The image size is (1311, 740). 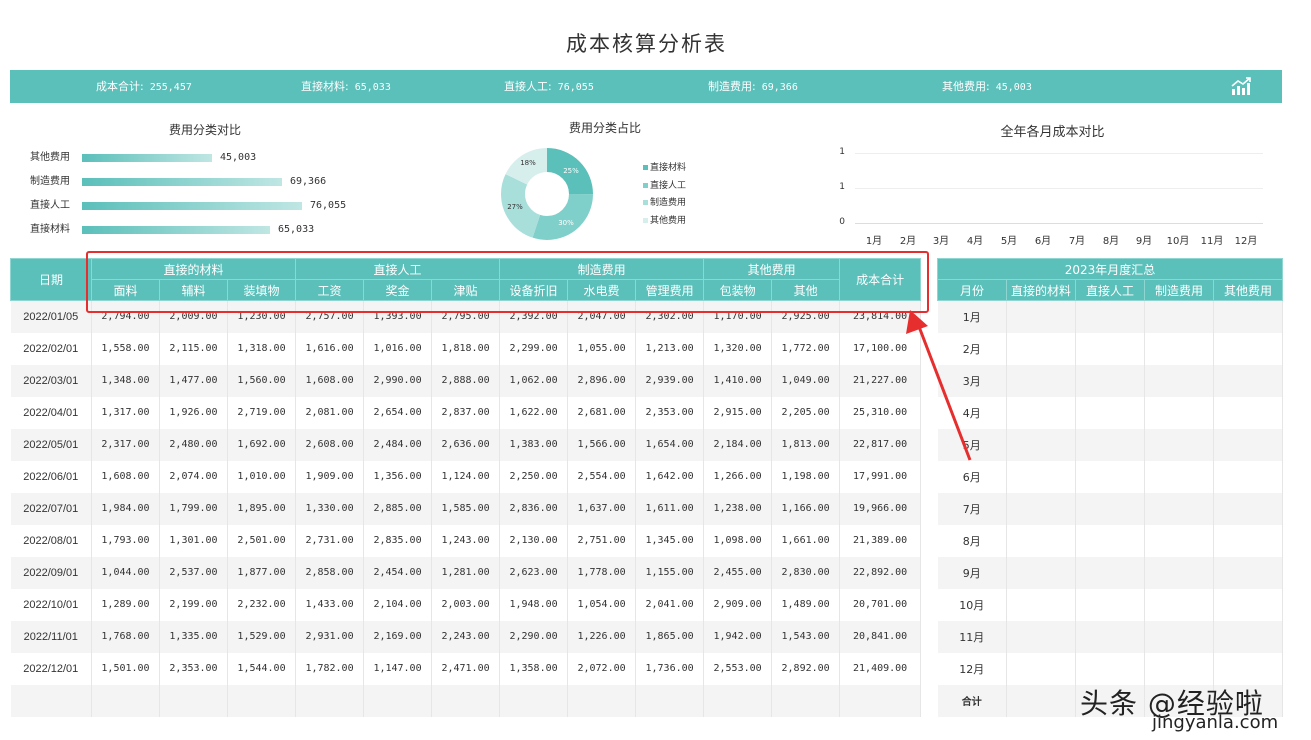 I want to click on value-cell: 19,966.00, so click(x=880, y=508).